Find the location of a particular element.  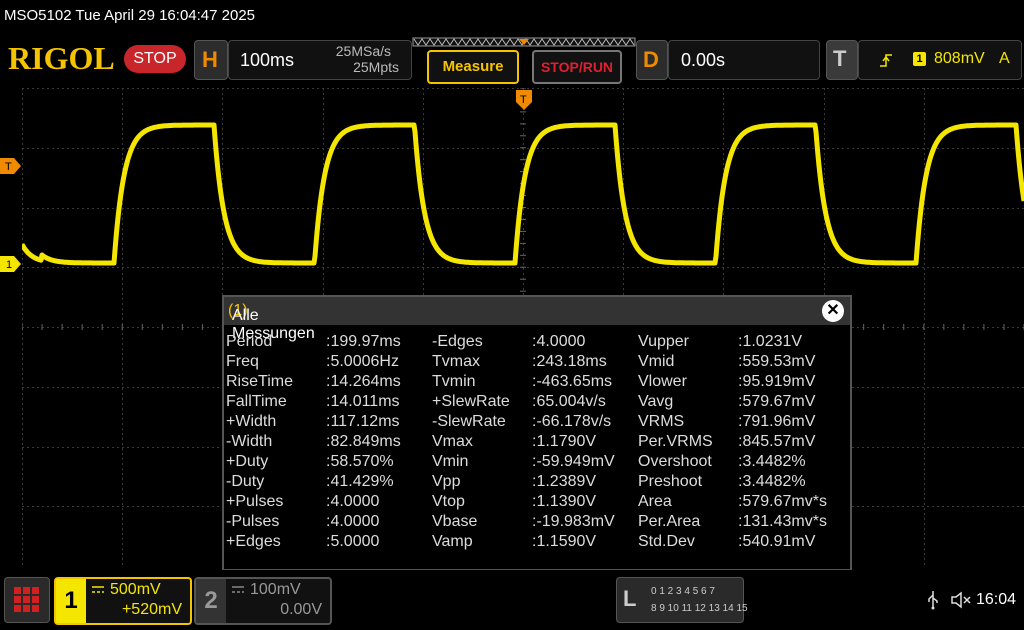

ch1-ground-marker: 1 is located at coordinates (11, 264).